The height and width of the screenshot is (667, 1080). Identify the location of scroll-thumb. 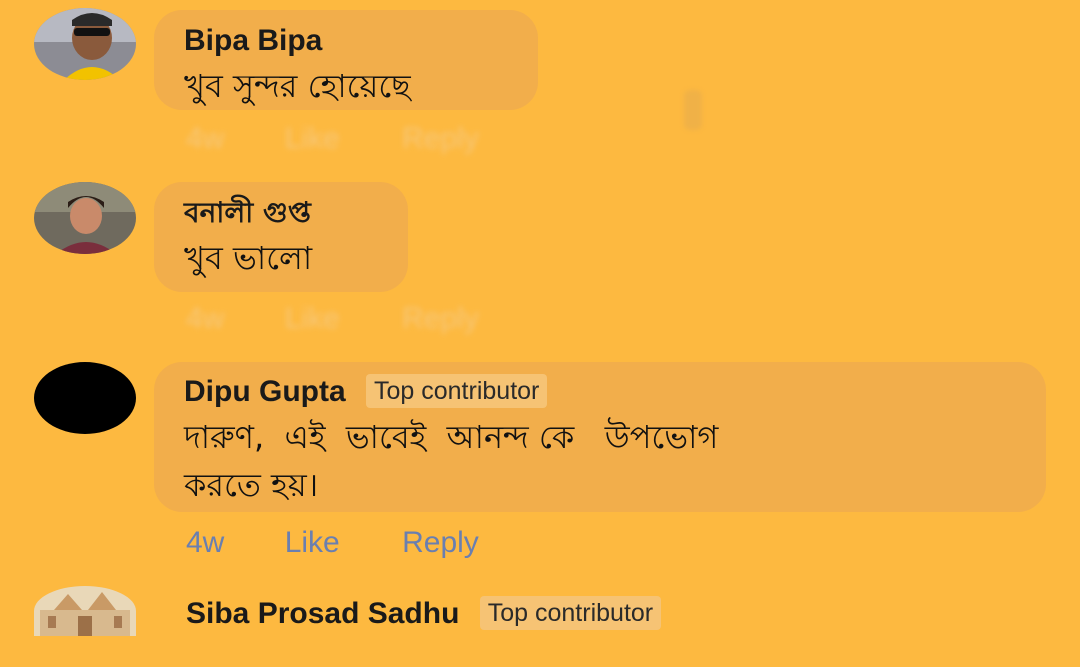
(693, 110).